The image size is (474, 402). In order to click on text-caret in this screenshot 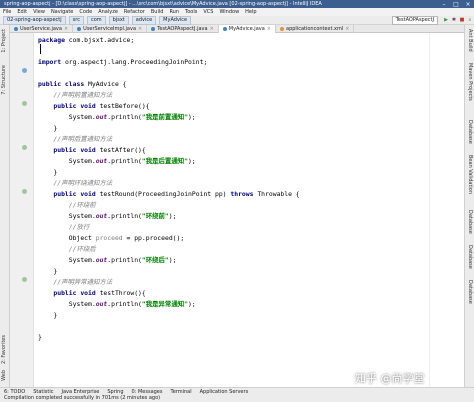, I will do `click(40, 49)`.